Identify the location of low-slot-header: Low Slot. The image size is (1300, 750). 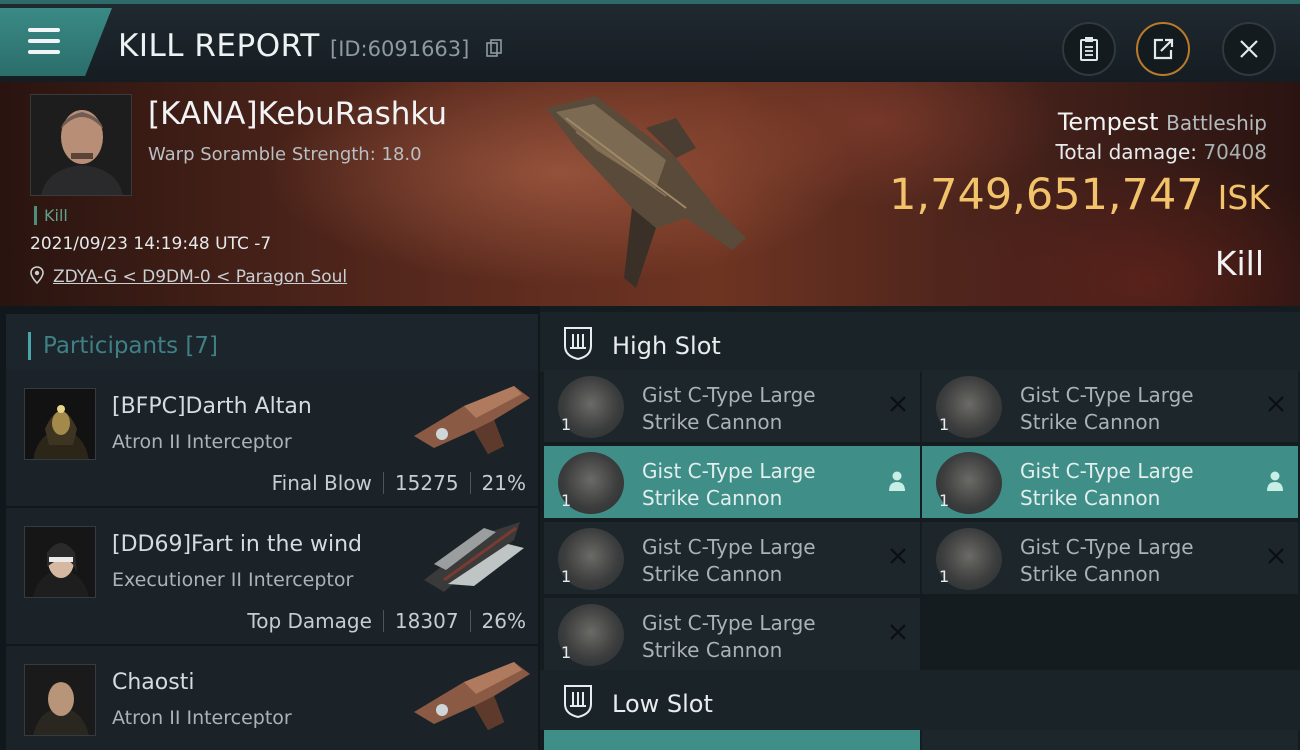
(920, 700).